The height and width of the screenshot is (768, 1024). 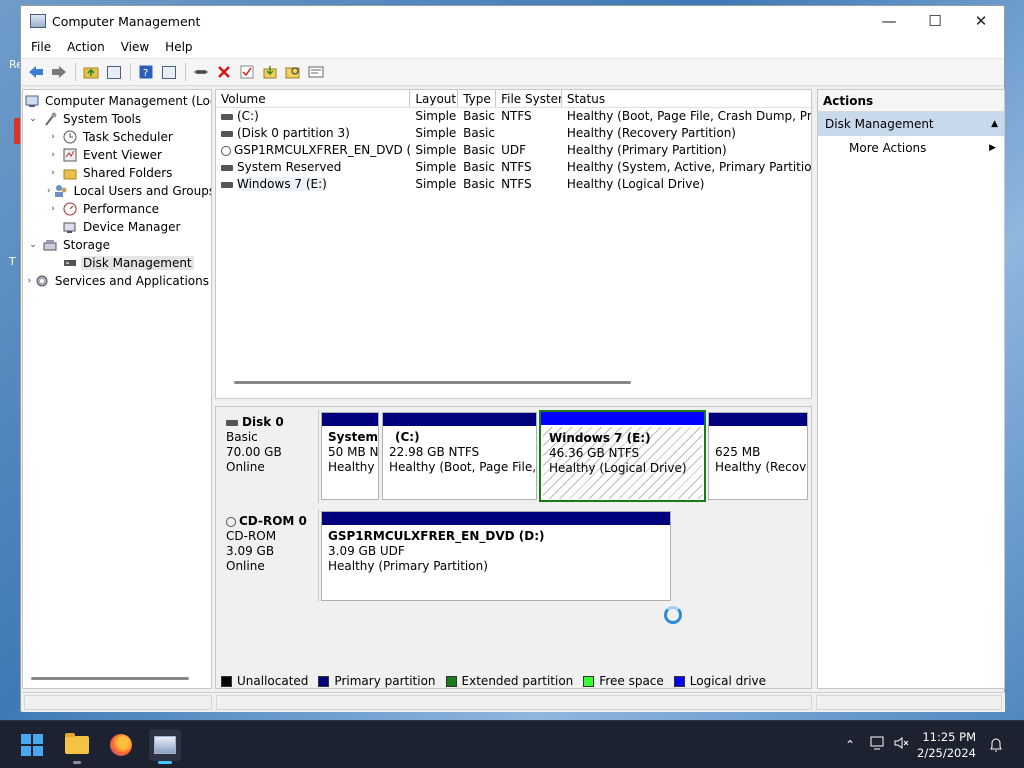 I want to click on column-header-type: Type, so click(x=477, y=98).